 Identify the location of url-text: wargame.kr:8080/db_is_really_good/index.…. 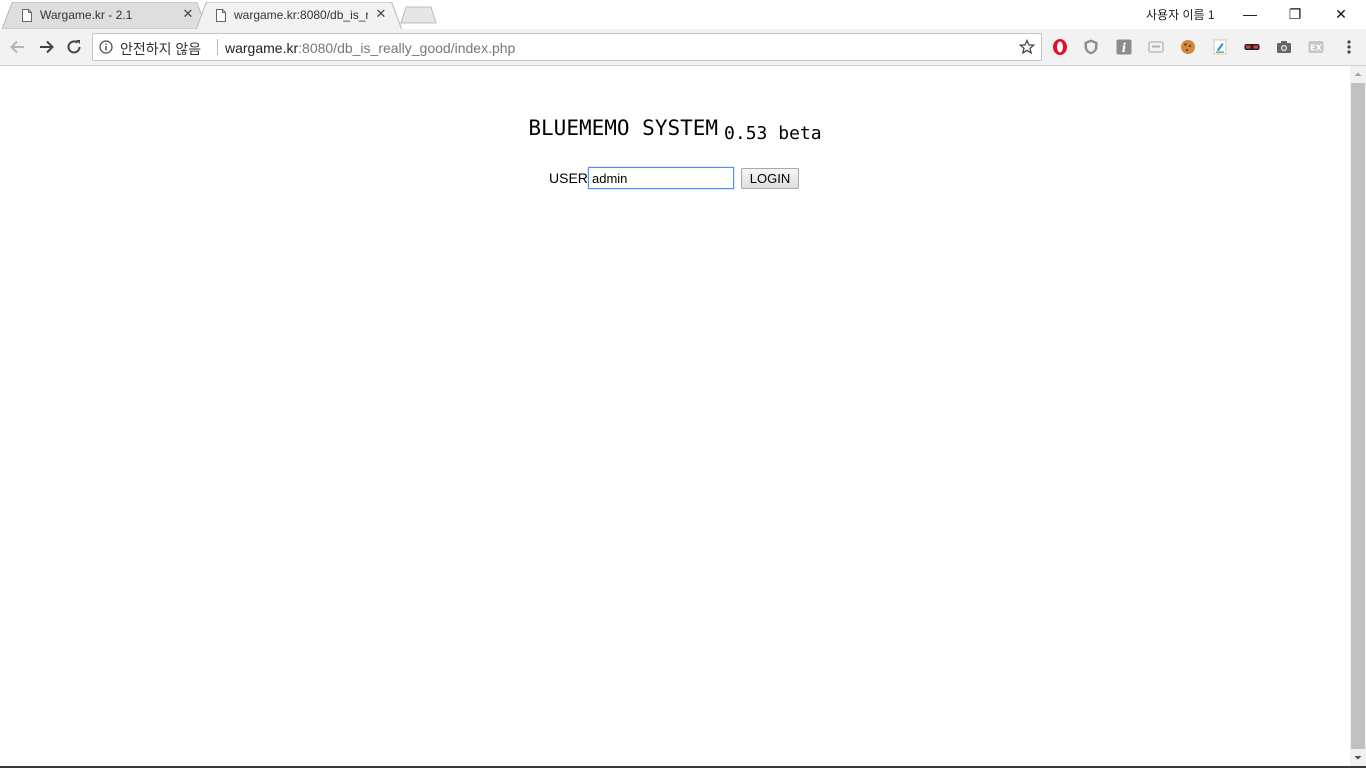
(370, 48).